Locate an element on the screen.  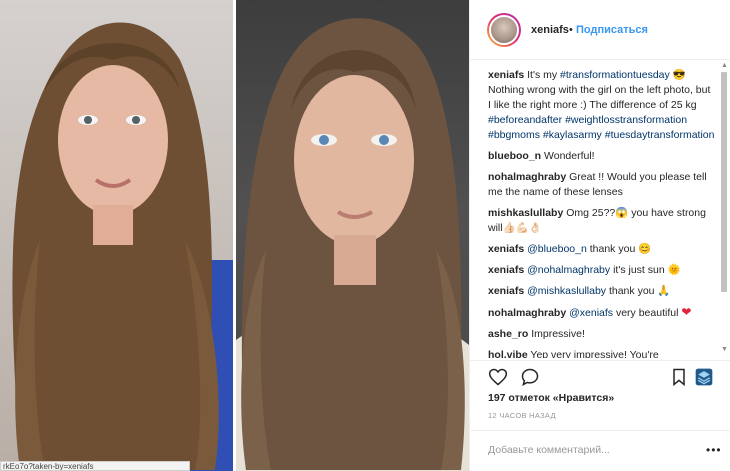
comment-text: It's my is located at coordinates (544, 75).